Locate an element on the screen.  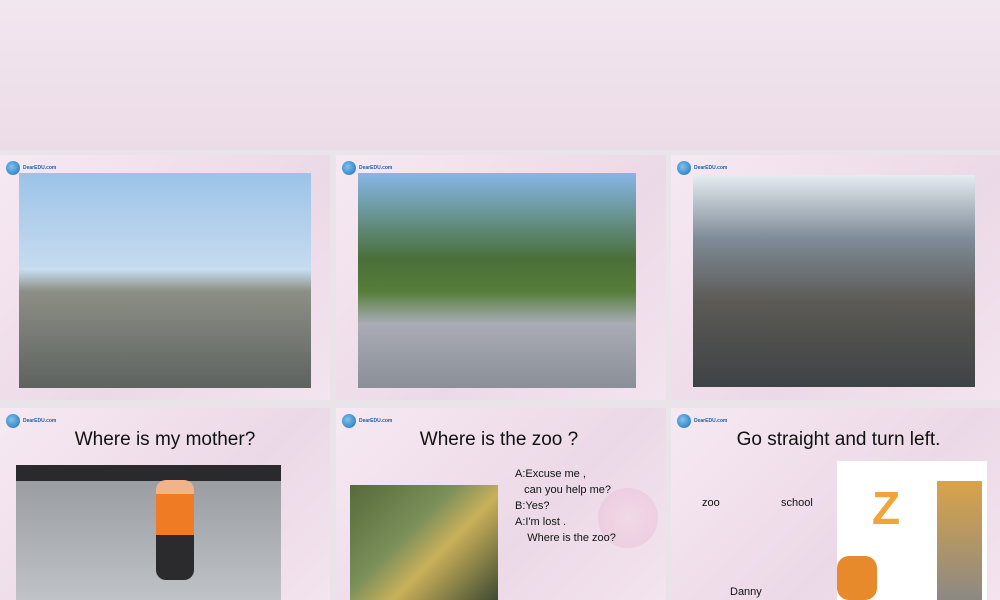
street-photo is located at coordinates (165, 280).